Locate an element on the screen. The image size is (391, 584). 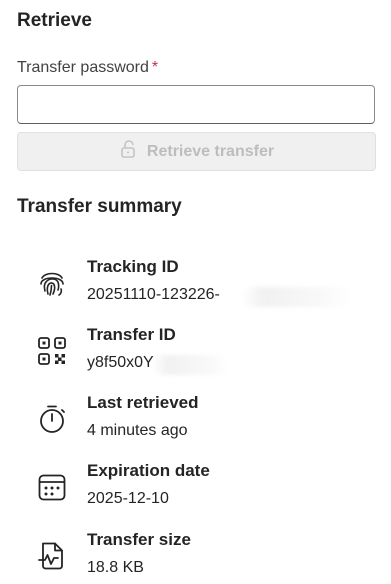
summary-label: Expiration date is located at coordinates (148, 470).